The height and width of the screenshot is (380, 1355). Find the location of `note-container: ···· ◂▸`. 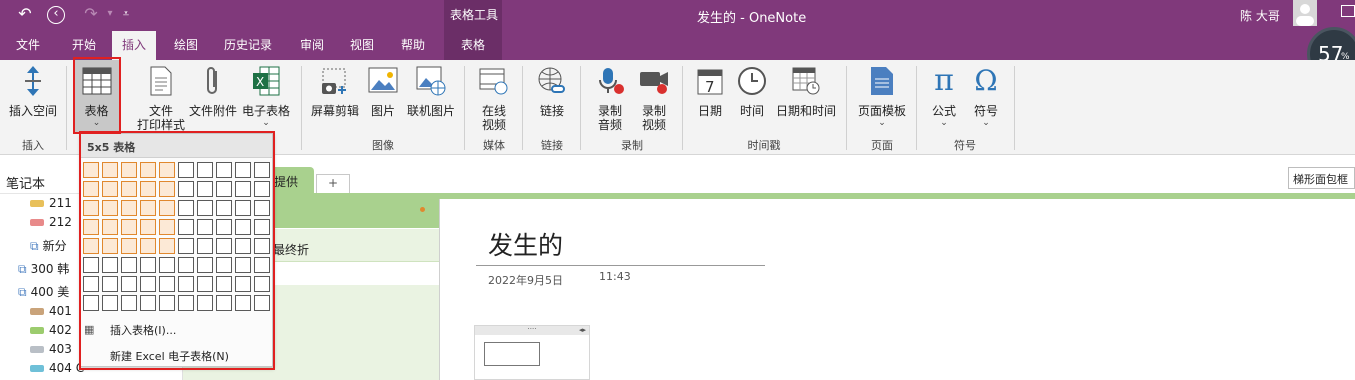

note-container: ···· ◂▸ is located at coordinates (532, 352).